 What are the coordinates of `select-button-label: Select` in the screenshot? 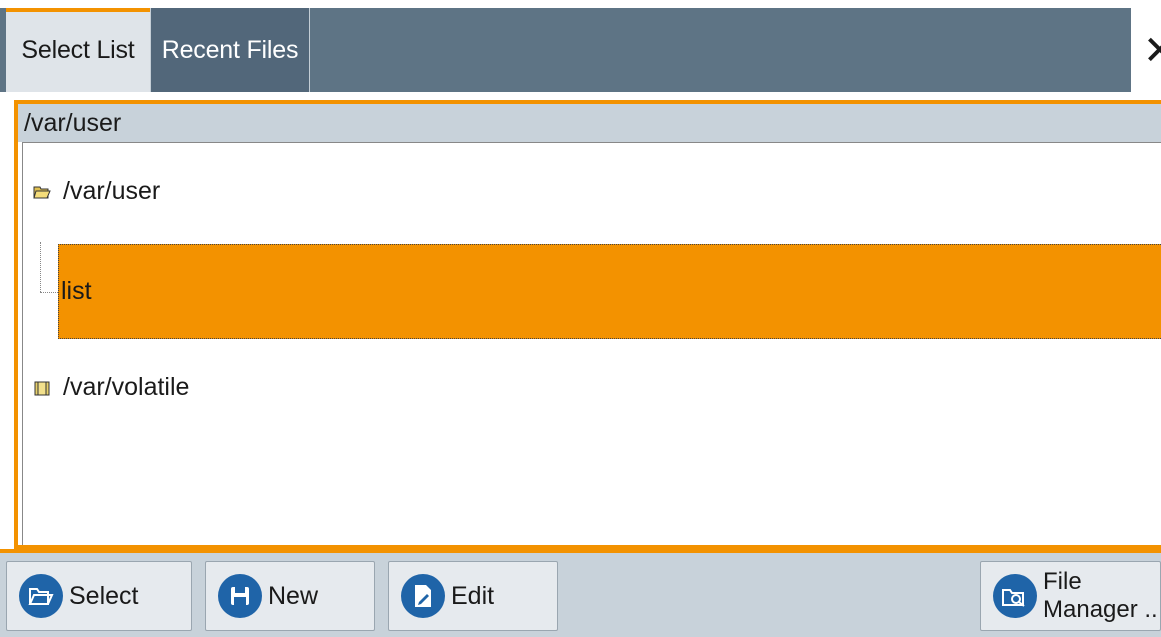 It's located at (104, 595).